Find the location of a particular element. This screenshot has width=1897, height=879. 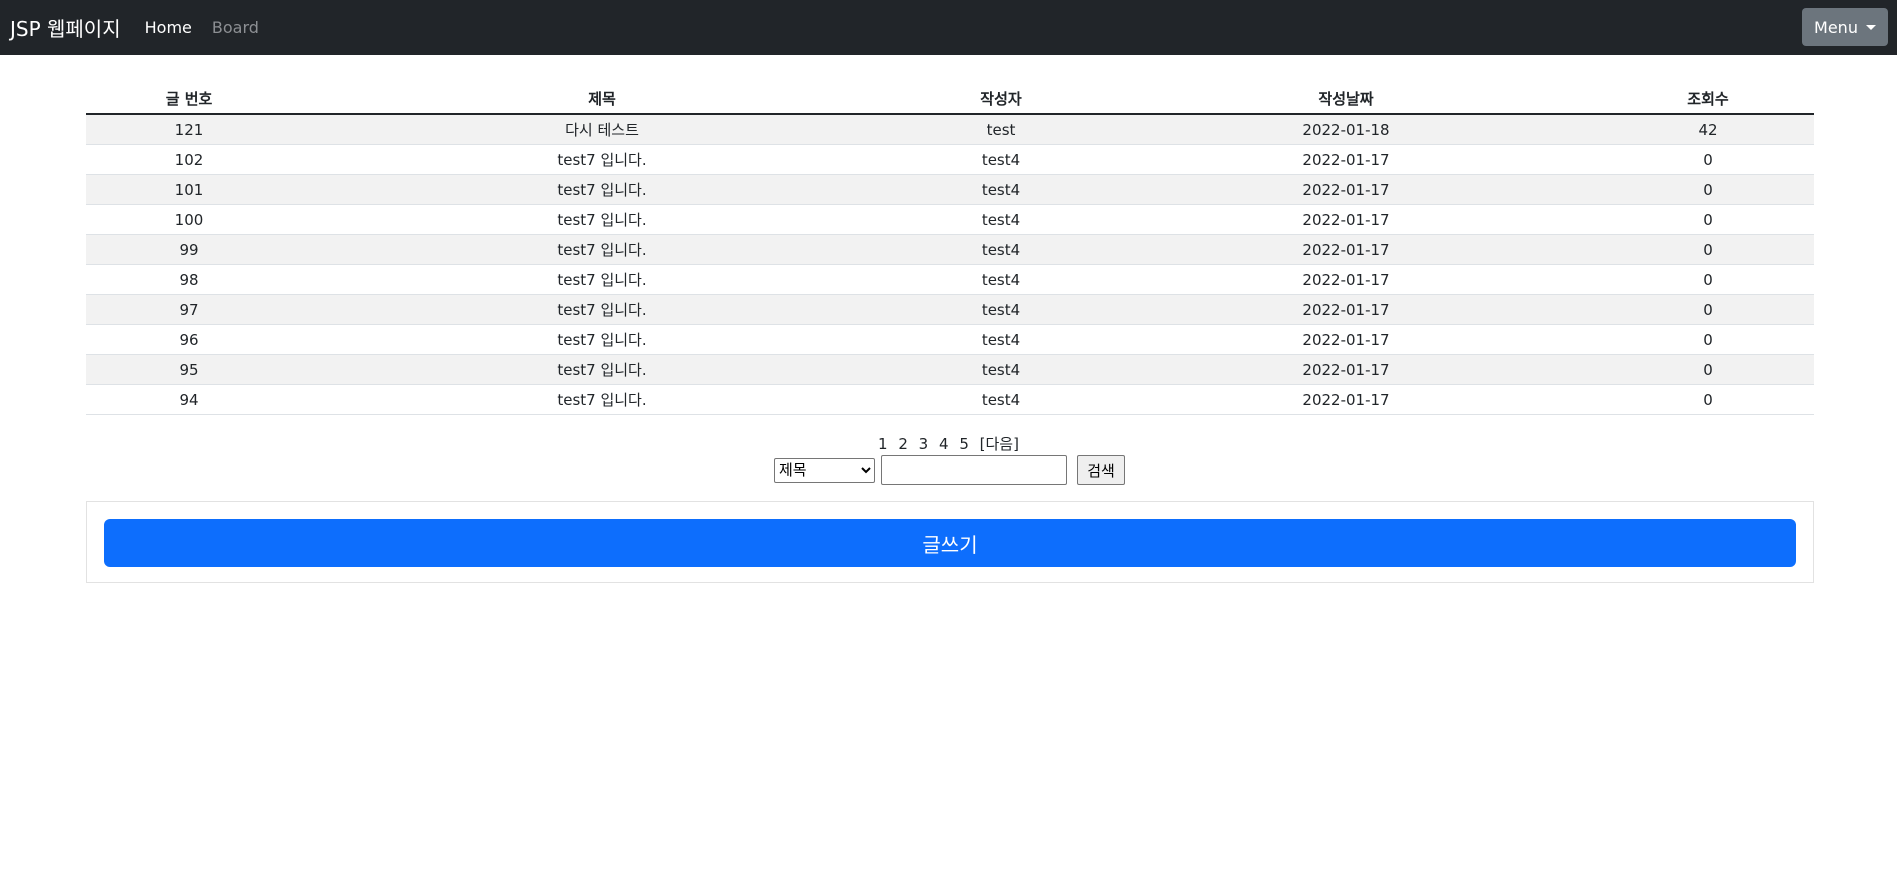

cell-writer: test is located at coordinates (1001, 129).